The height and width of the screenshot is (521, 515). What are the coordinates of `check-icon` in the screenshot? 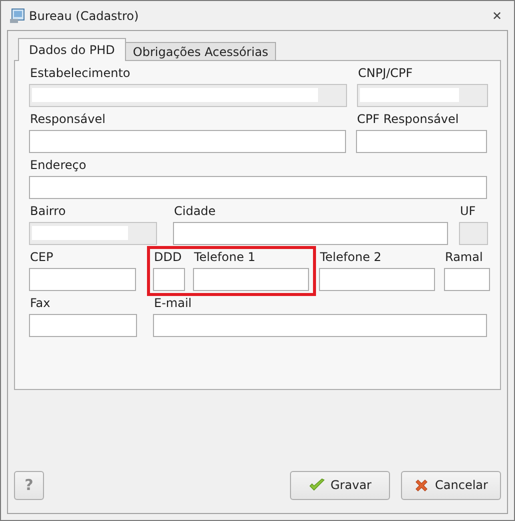 It's located at (316, 485).